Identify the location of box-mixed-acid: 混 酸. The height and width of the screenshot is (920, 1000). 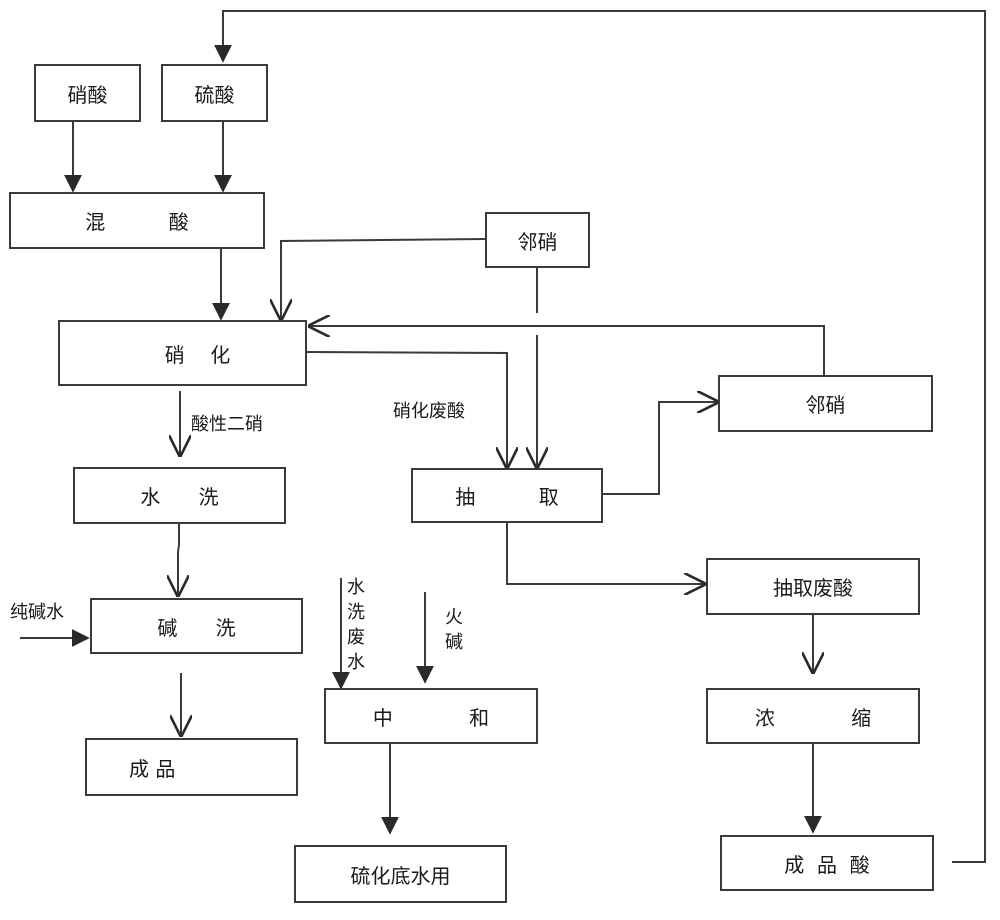
(137, 220).